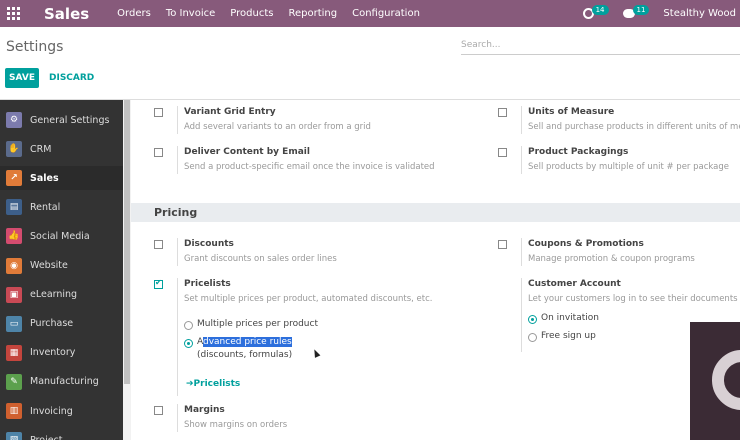 The height and width of the screenshot is (440, 740). Describe the element at coordinates (571, 112) in the screenshot. I see `units-of-measure-title: Units of Measure` at that location.